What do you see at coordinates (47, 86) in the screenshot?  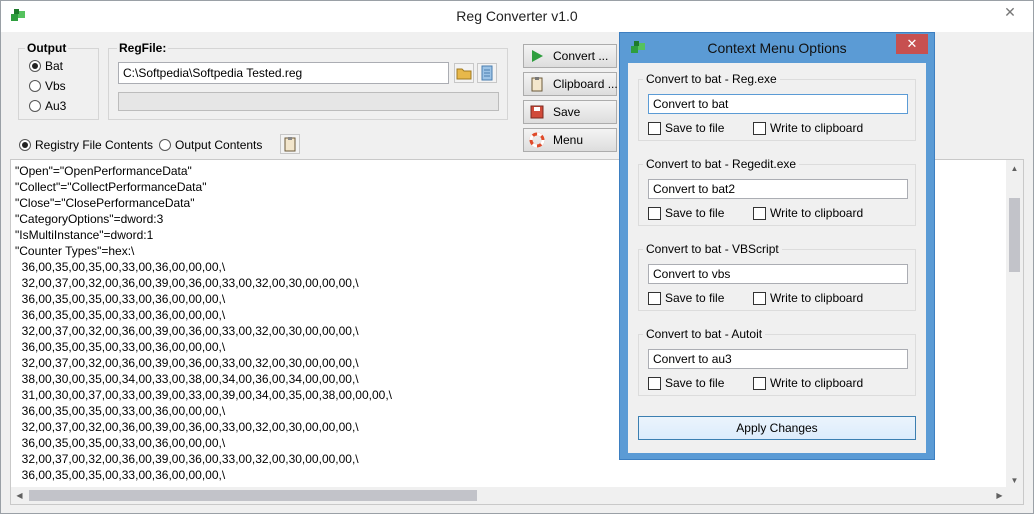 I see `output-radio-vbs: Vbs` at bounding box center [47, 86].